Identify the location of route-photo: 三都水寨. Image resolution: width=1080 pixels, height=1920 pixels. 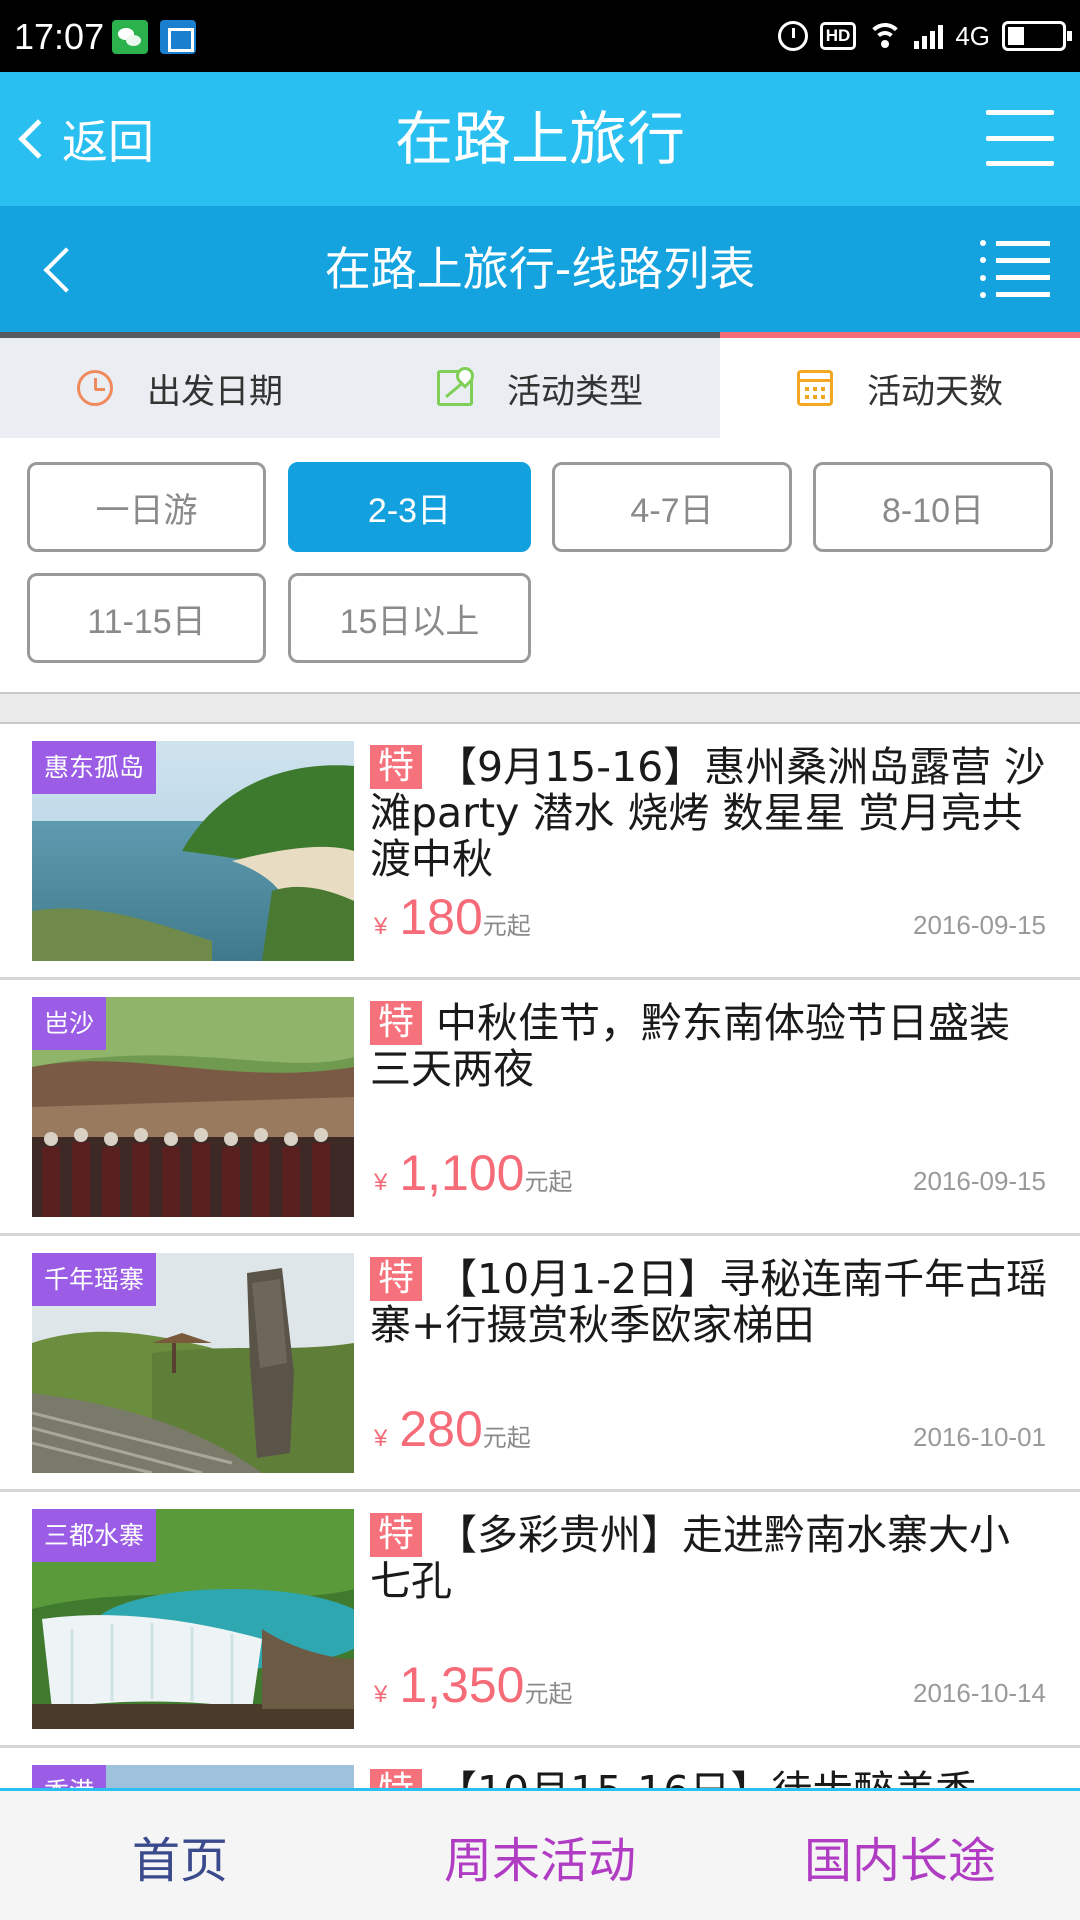
(193, 1619).